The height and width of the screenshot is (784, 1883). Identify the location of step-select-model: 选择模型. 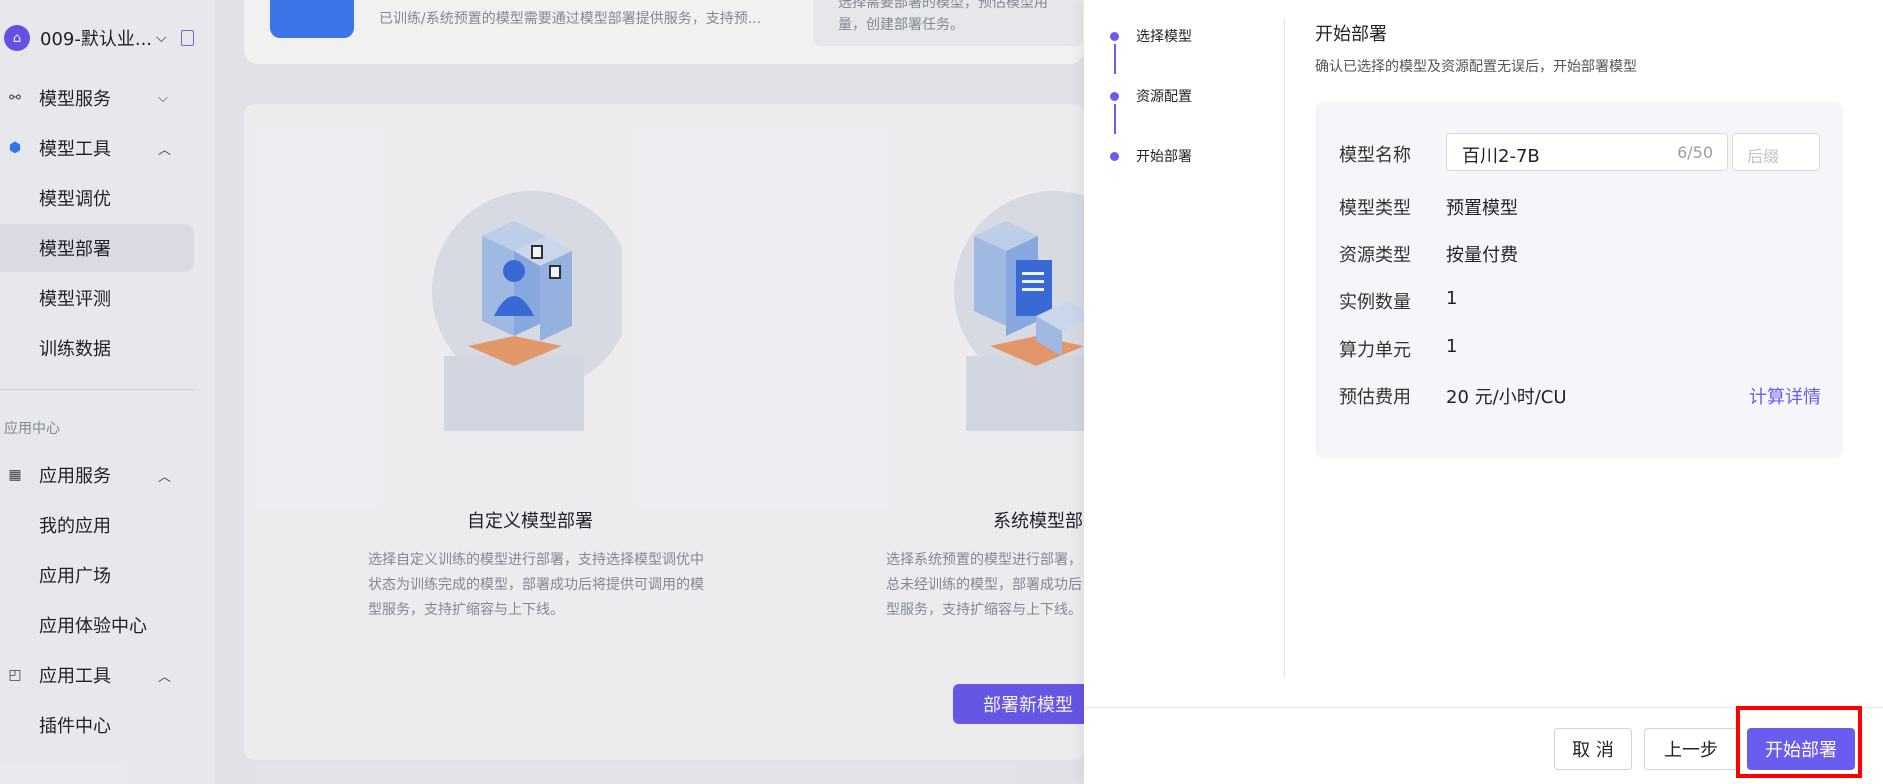
(1151, 36).